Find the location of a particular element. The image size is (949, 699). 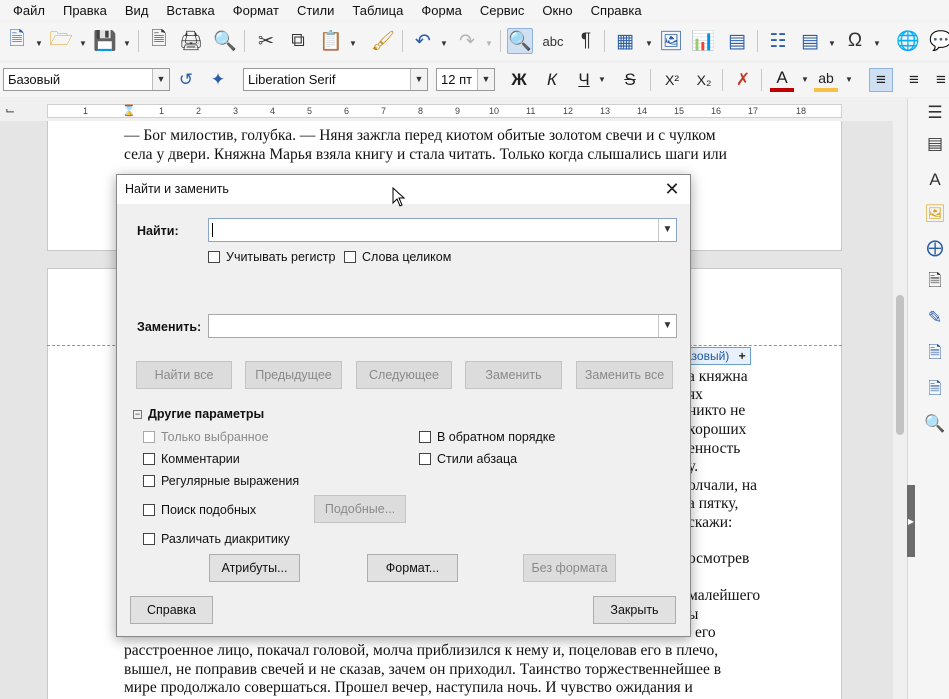

manage-changes-icon: 🗎 is located at coordinates (935, 354).